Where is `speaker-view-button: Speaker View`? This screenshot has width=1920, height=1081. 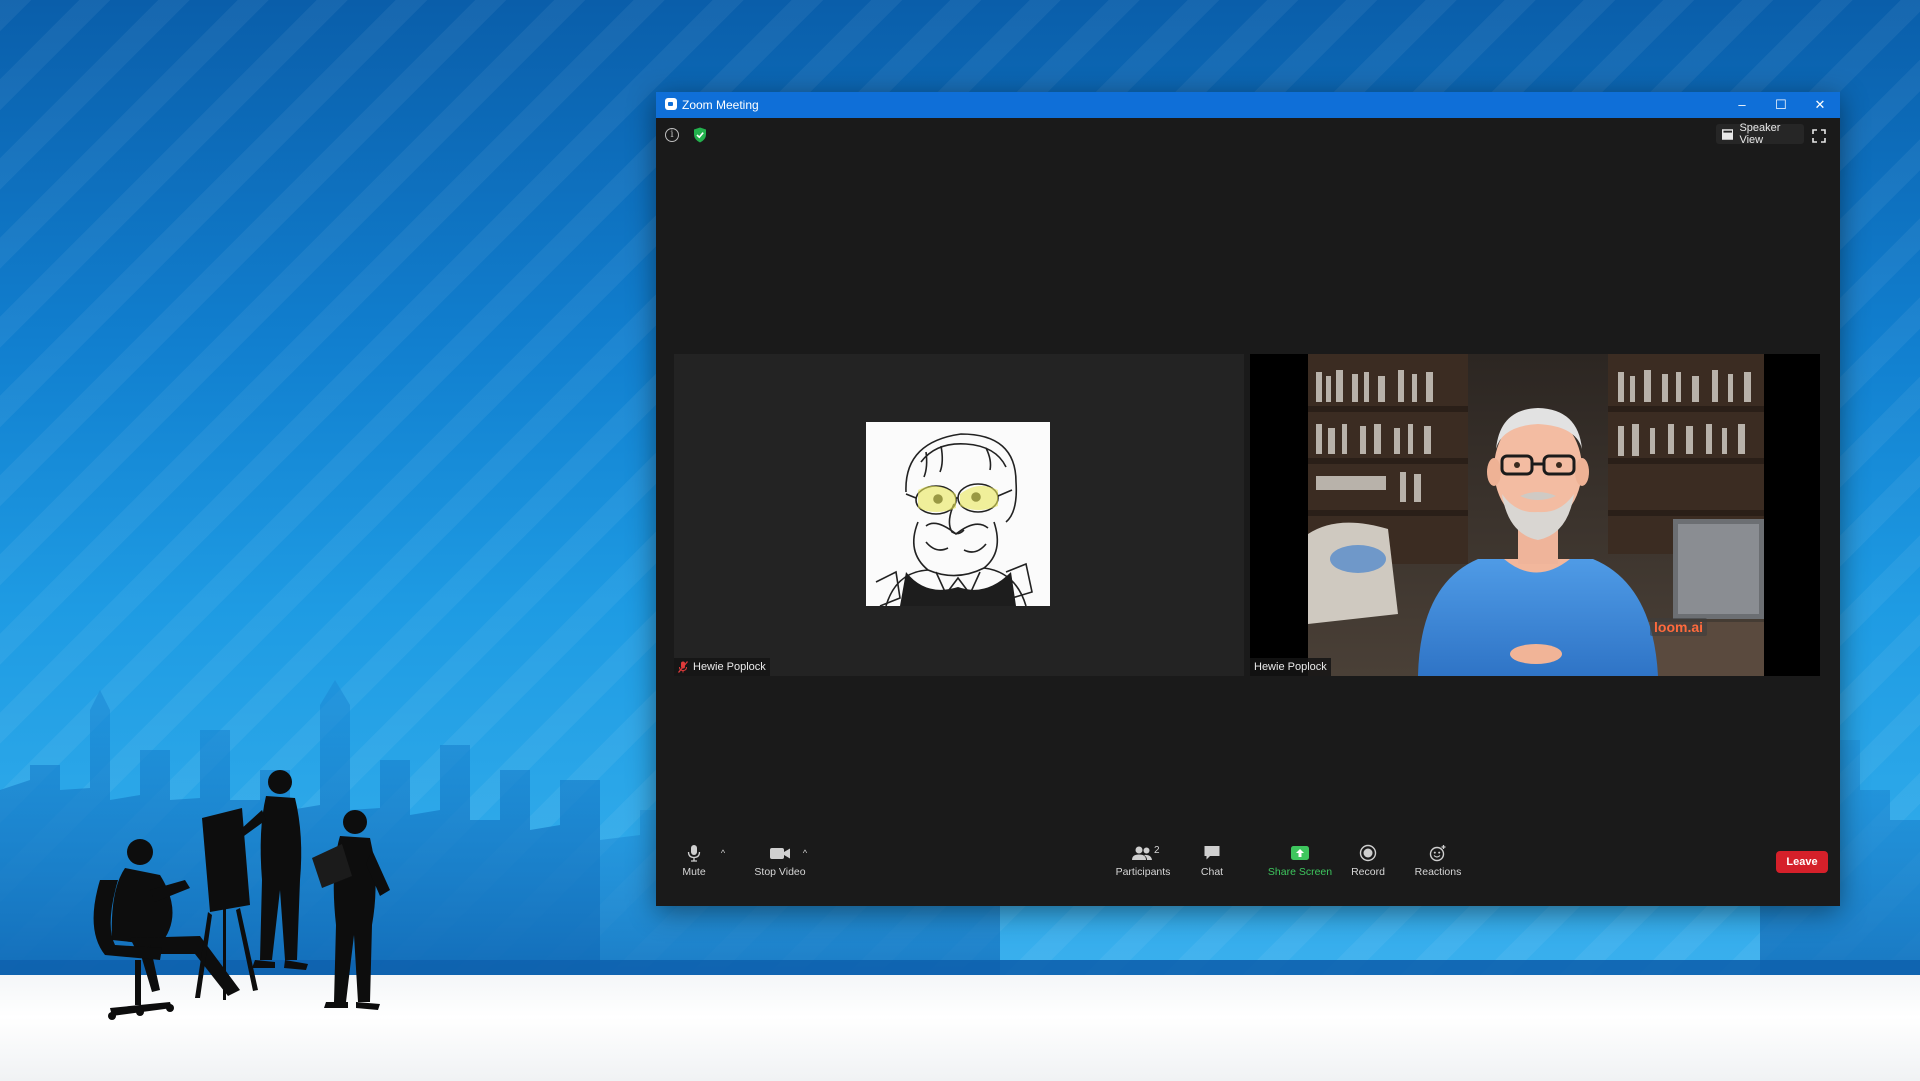 speaker-view-button: Speaker View is located at coordinates (1760, 134).